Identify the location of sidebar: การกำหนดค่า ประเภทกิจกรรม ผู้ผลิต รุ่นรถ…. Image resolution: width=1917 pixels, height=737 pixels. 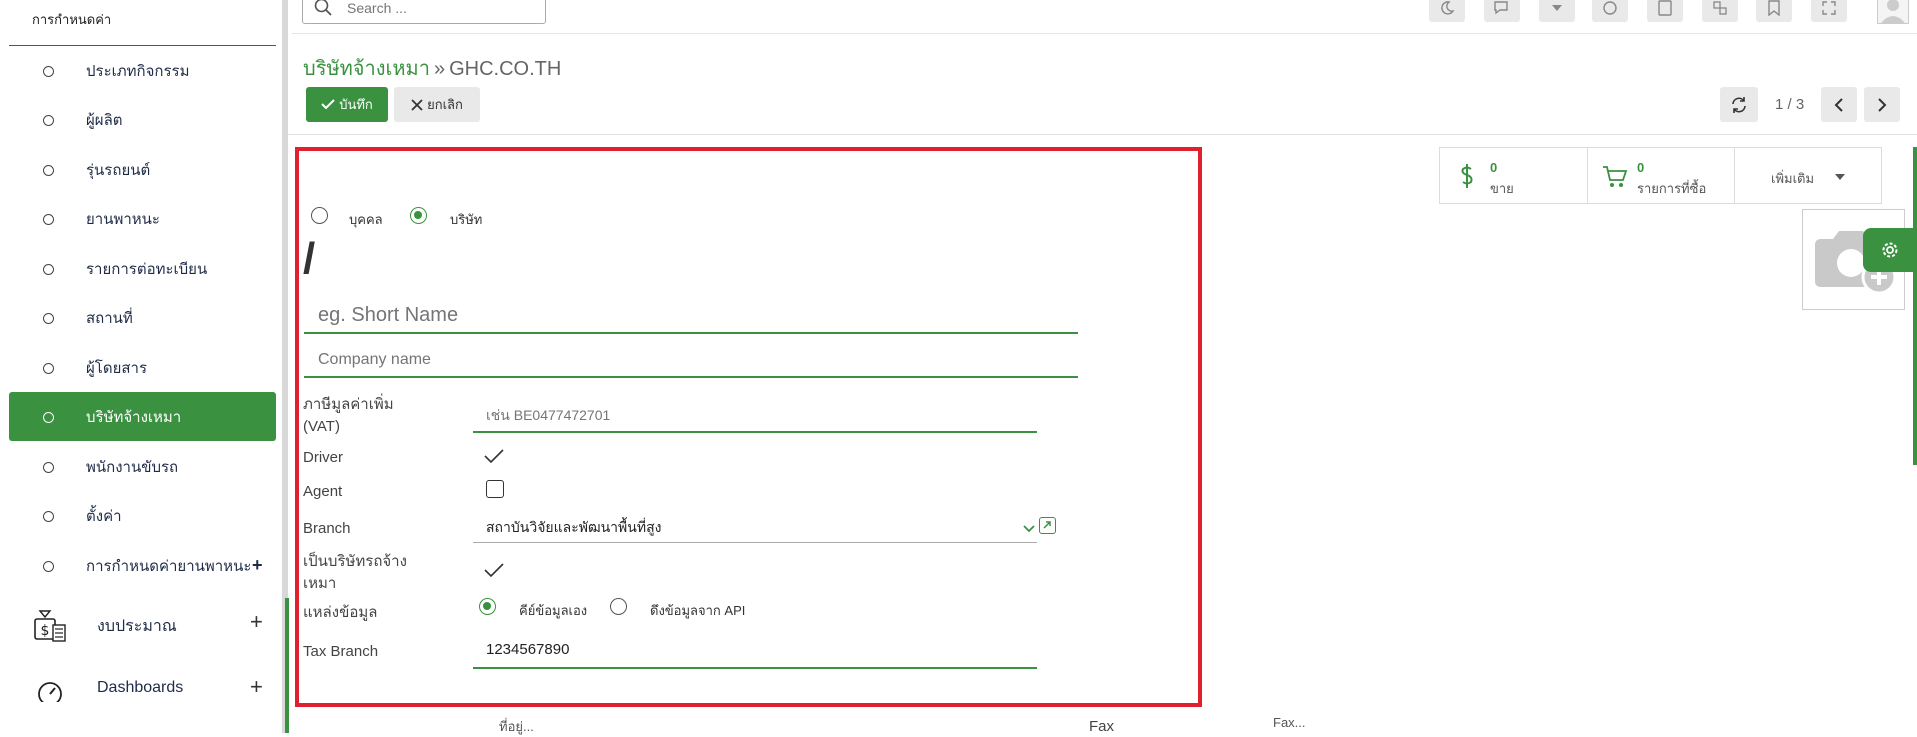
(141, 366).